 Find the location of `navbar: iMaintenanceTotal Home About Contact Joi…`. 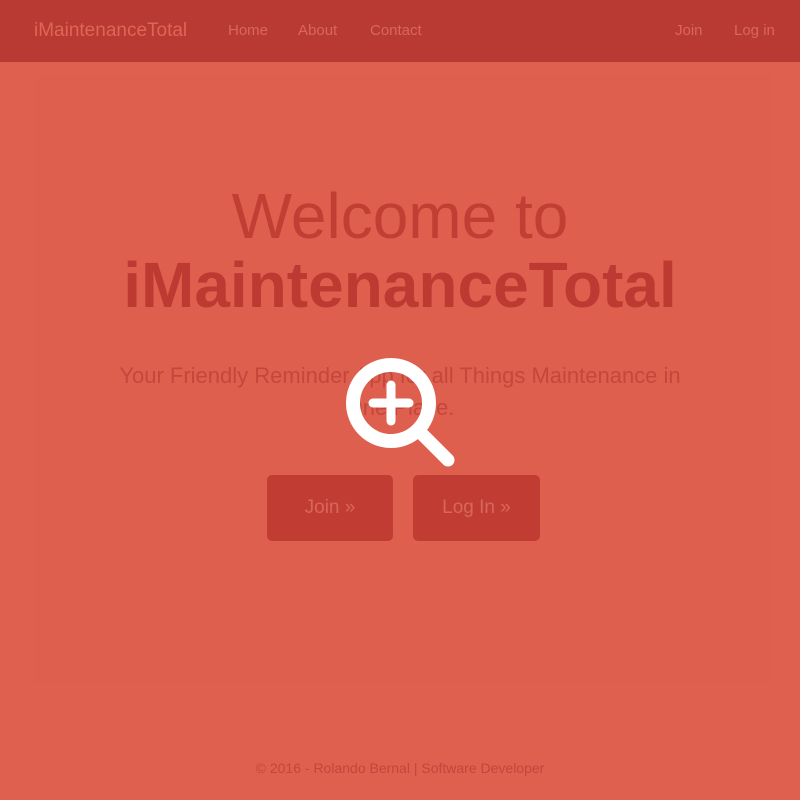

navbar: iMaintenanceTotal Home About Contact Joi… is located at coordinates (400, 31).